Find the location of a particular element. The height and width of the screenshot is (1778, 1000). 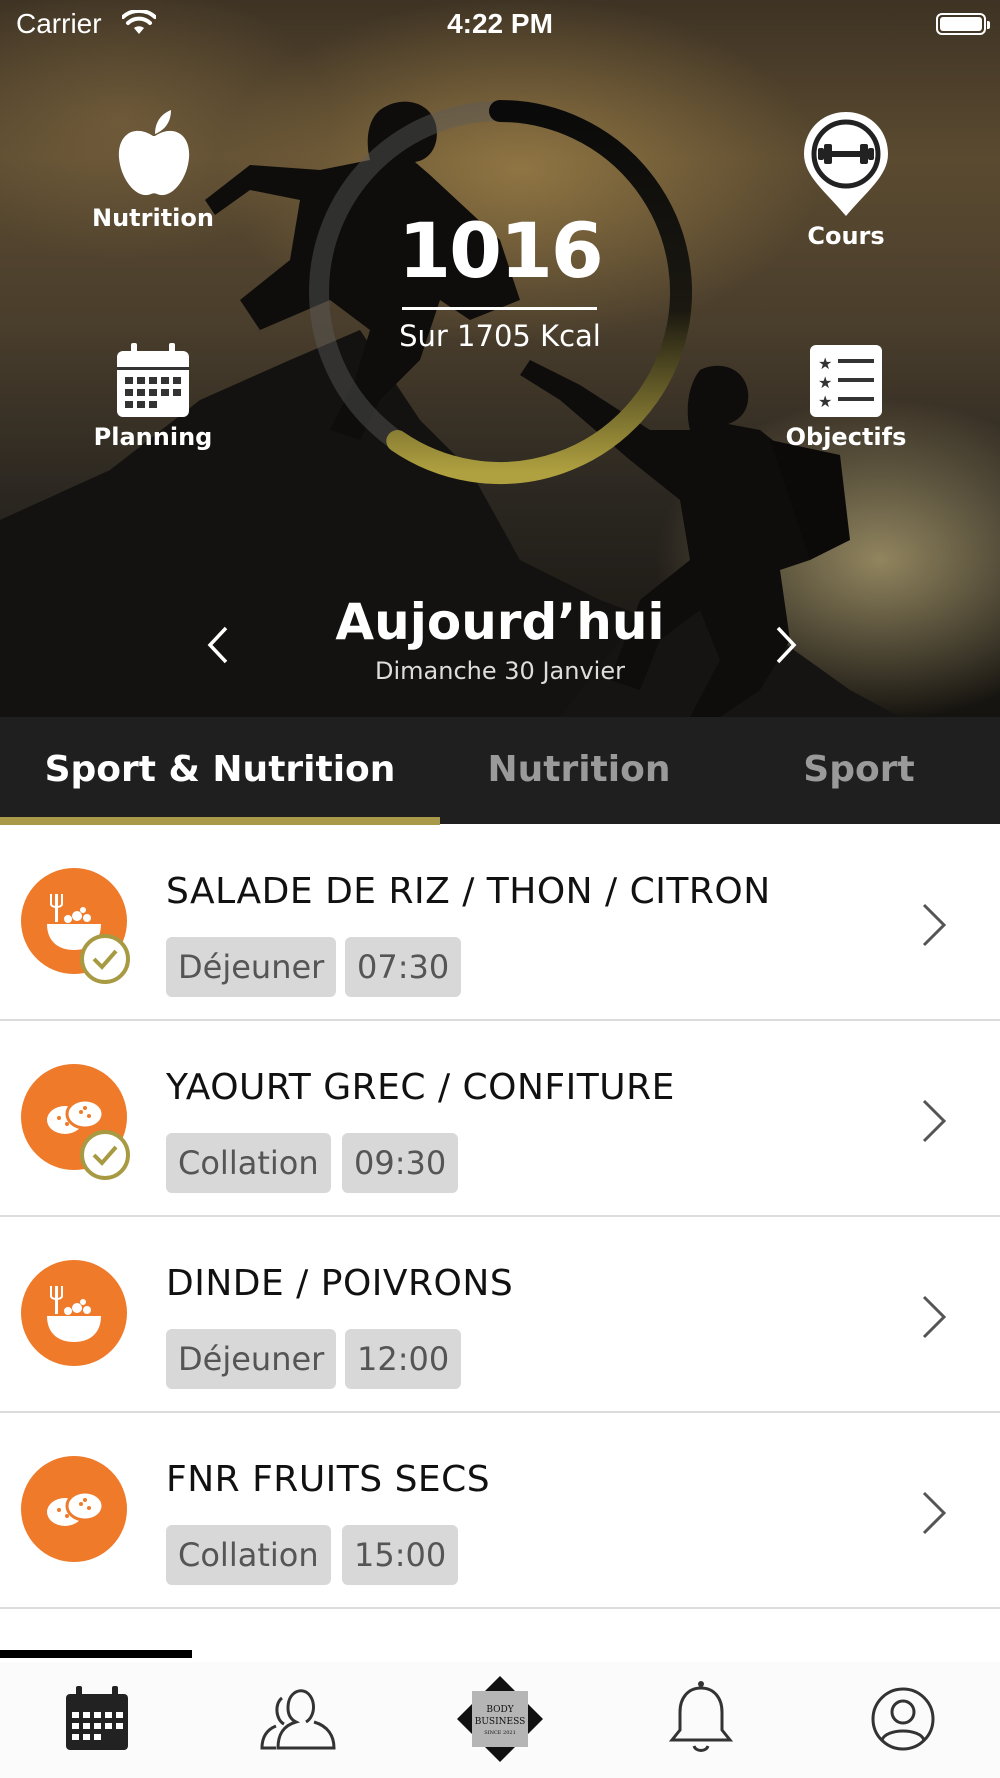

bottom-tab-bar: BODY BUSINESS SINCE 2021 is located at coordinates (500, 1720).